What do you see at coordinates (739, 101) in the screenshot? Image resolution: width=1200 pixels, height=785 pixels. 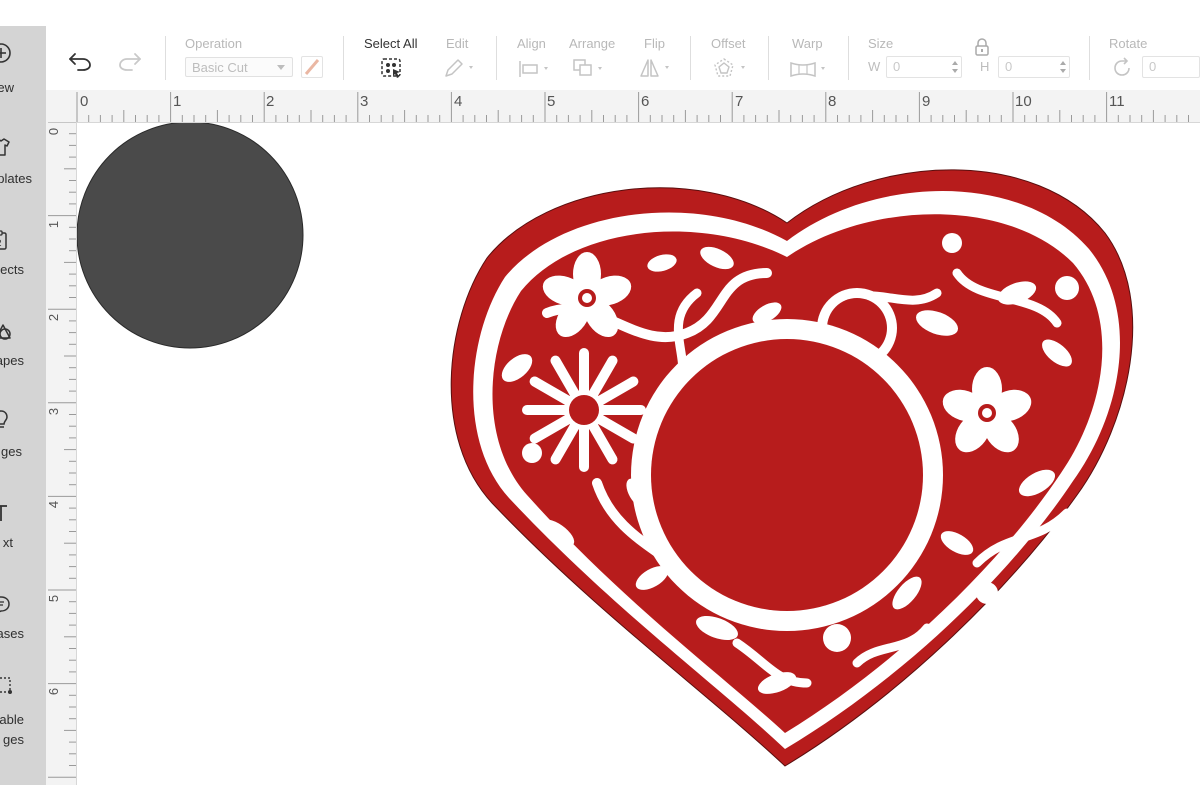 I see `ruler-number: 7` at bounding box center [739, 101].